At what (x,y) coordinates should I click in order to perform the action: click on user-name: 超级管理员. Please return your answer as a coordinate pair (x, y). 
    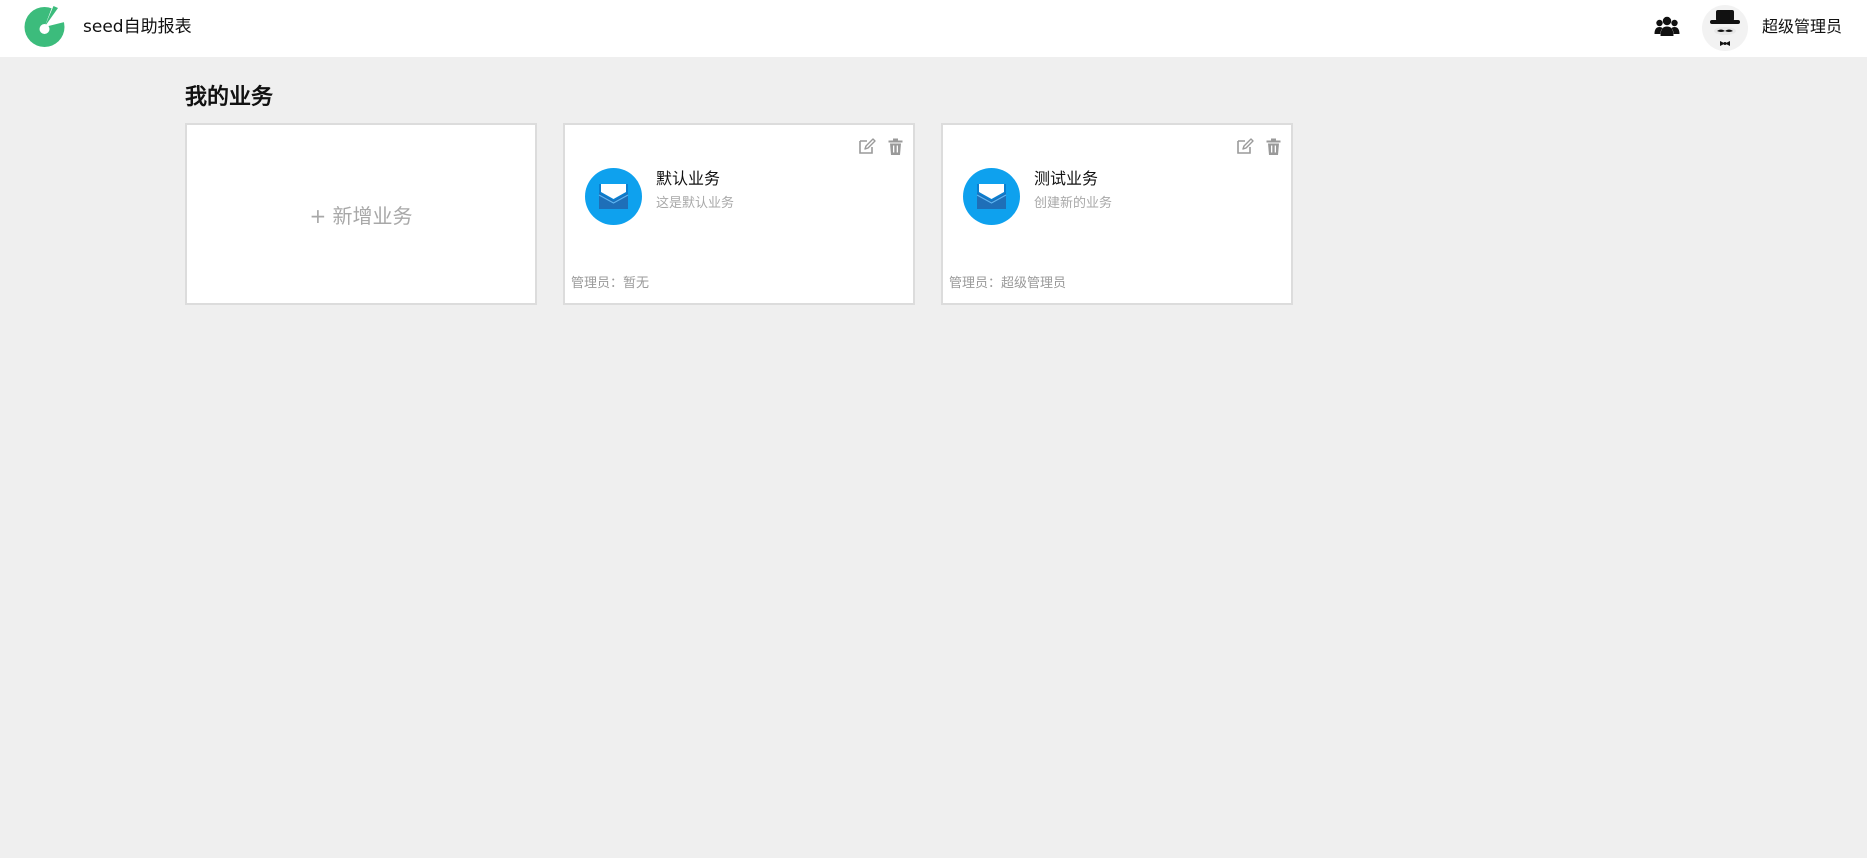
    Looking at the image, I should click on (1802, 27).